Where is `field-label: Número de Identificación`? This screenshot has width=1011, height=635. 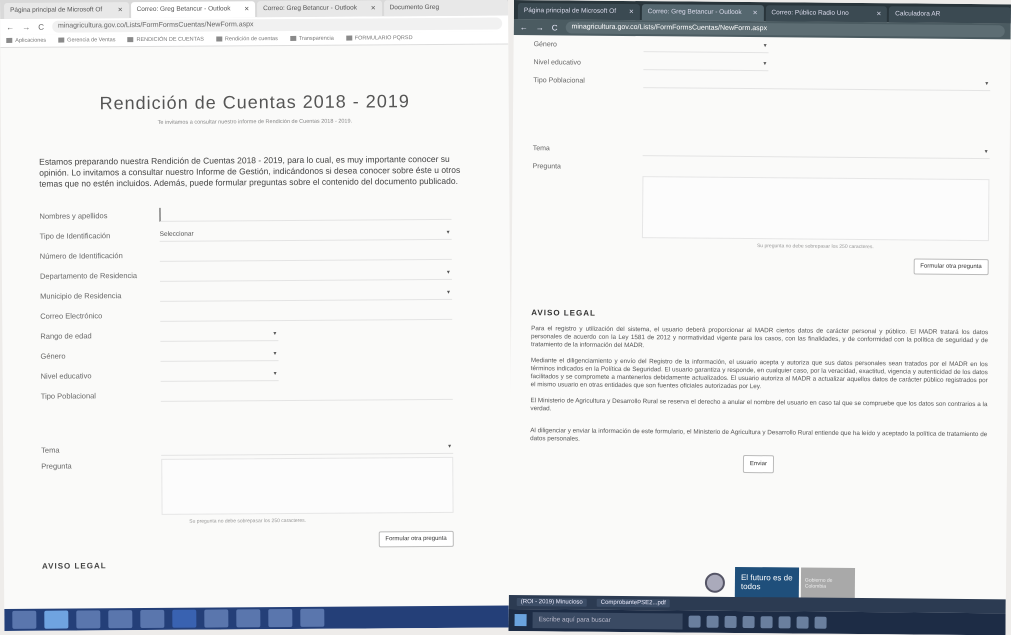
field-label: Número de Identificación is located at coordinates (81, 255).